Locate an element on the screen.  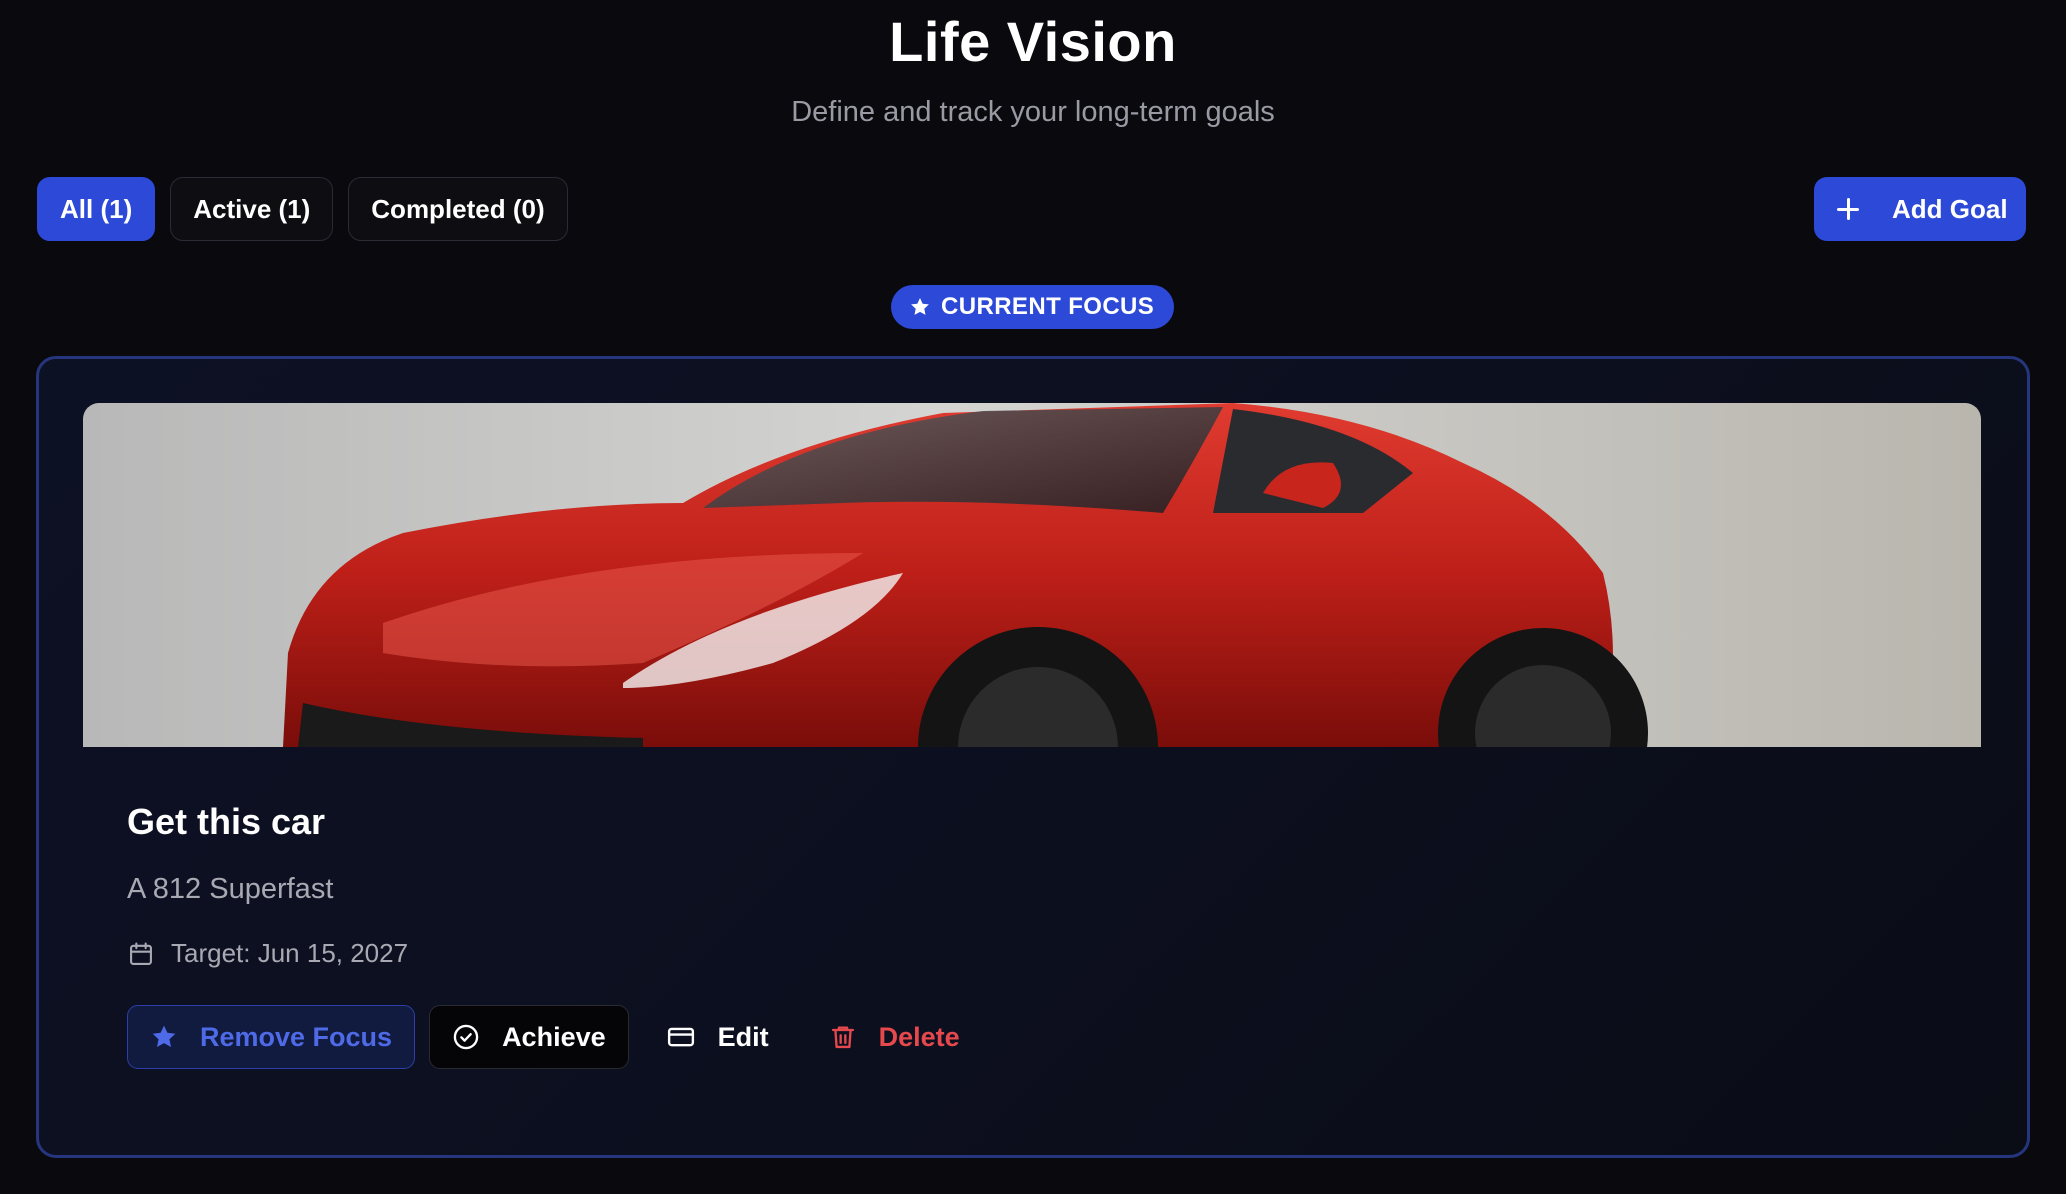
filter-tabs: All (1) Active (1) Completed (0) is located at coordinates (302, 209).